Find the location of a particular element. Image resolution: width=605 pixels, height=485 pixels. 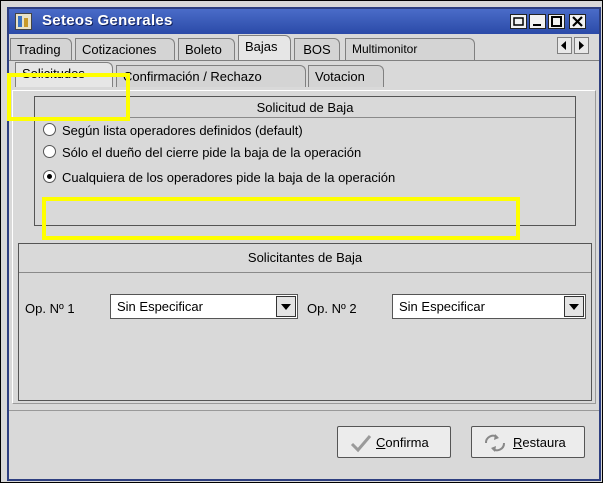

tab-multimonitor: Multimonitor is located at coordinates (410, 49).